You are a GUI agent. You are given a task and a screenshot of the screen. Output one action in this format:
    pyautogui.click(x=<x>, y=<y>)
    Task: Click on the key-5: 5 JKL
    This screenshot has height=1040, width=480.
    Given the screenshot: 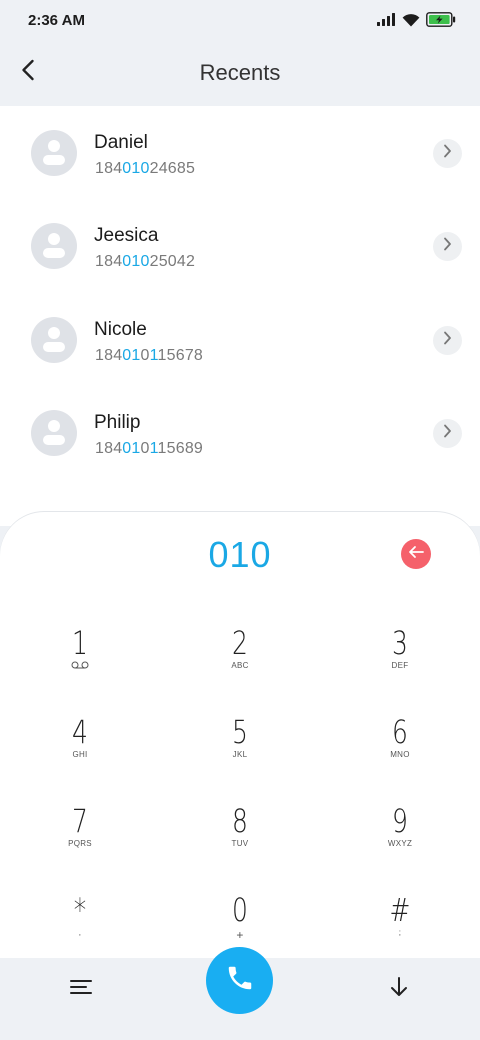 What is the action you would take?
    pyautogui.click(x=240, y=754)
    